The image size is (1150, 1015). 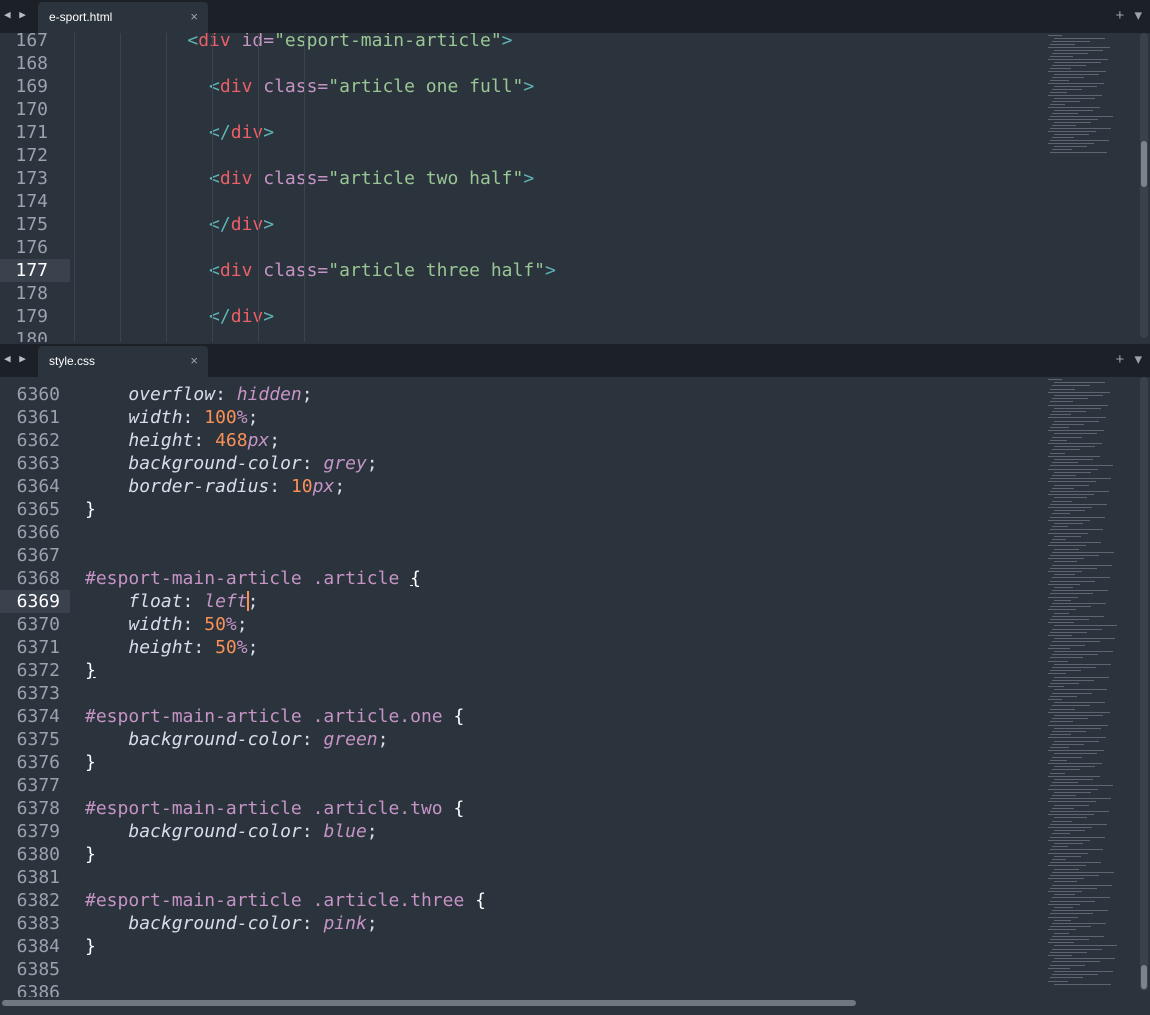 What do you see at coordinates (306, 86) in the screenshot?
I see `code-line: <div class="article one full">` at bounding box center [306, 86].